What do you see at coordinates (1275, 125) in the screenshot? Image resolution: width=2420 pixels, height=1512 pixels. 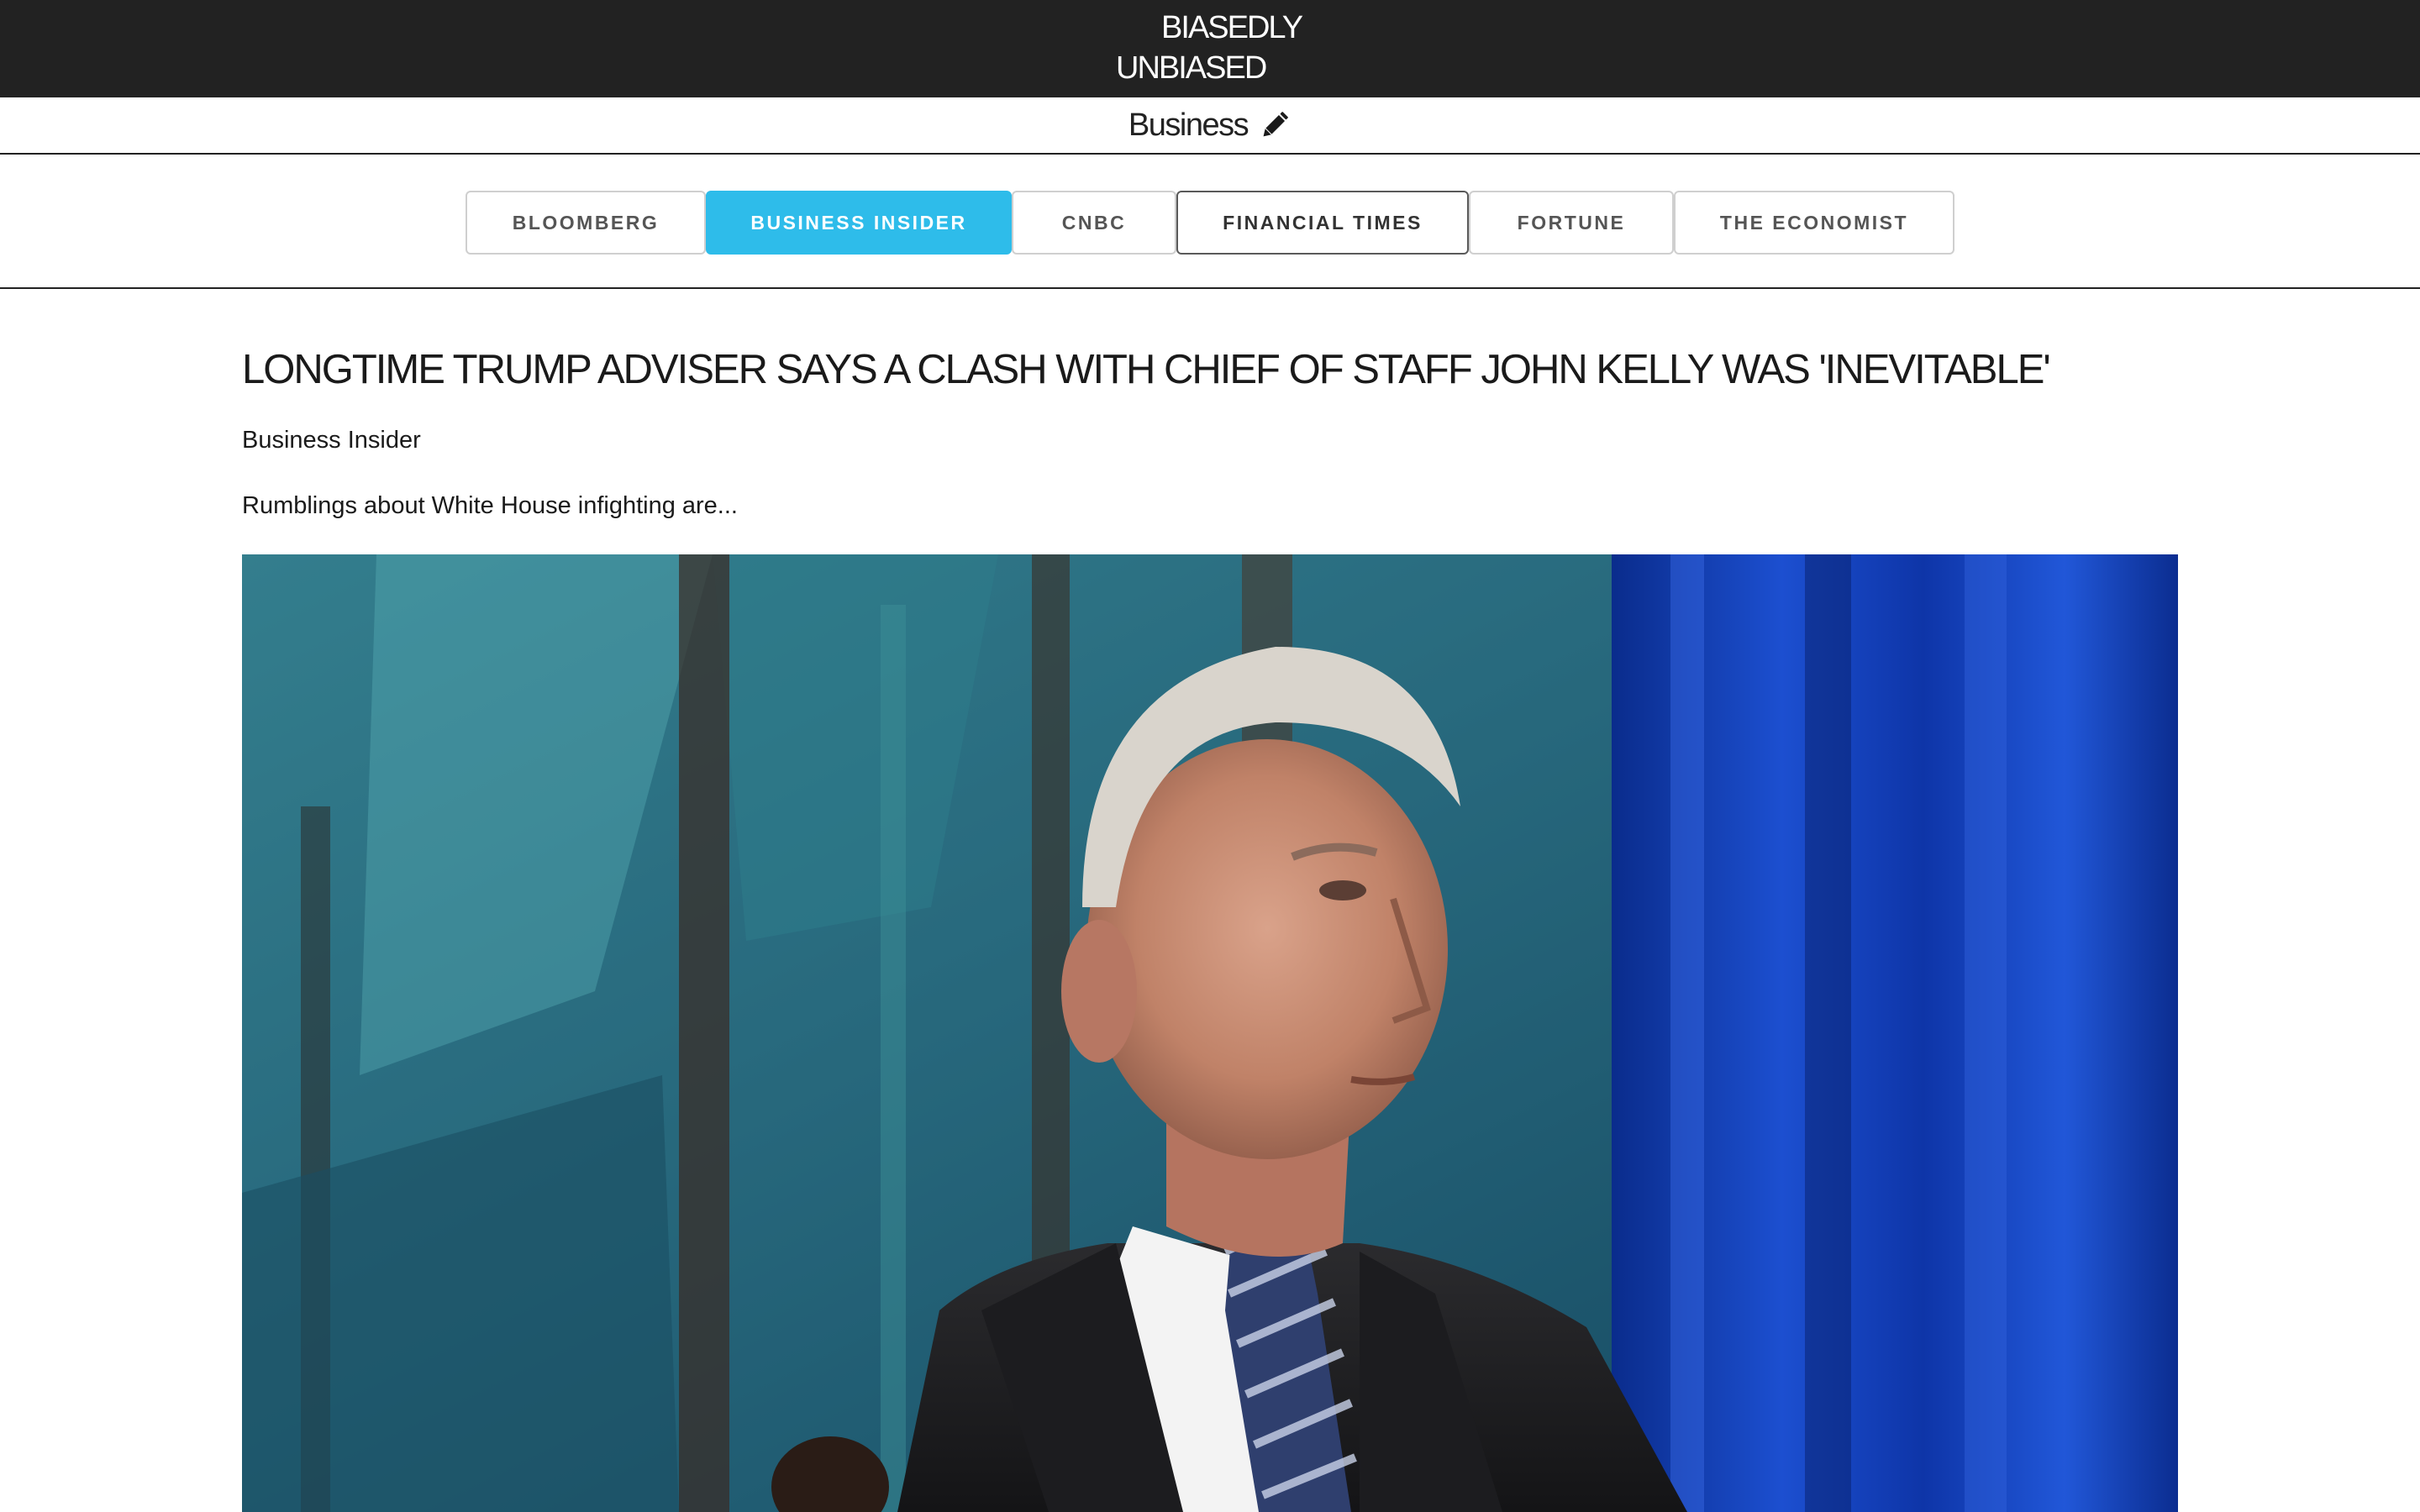 I see `pencil-icon` at bounding box center [1275, 125].